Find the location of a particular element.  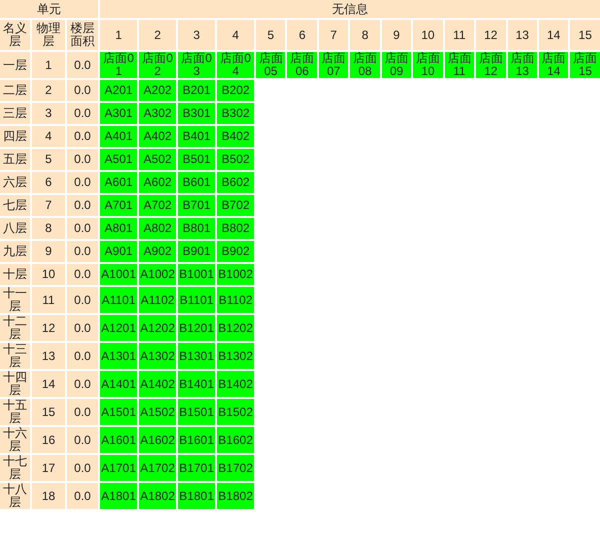

unit-cell: 店面12 is located at coordinates (491, 65).